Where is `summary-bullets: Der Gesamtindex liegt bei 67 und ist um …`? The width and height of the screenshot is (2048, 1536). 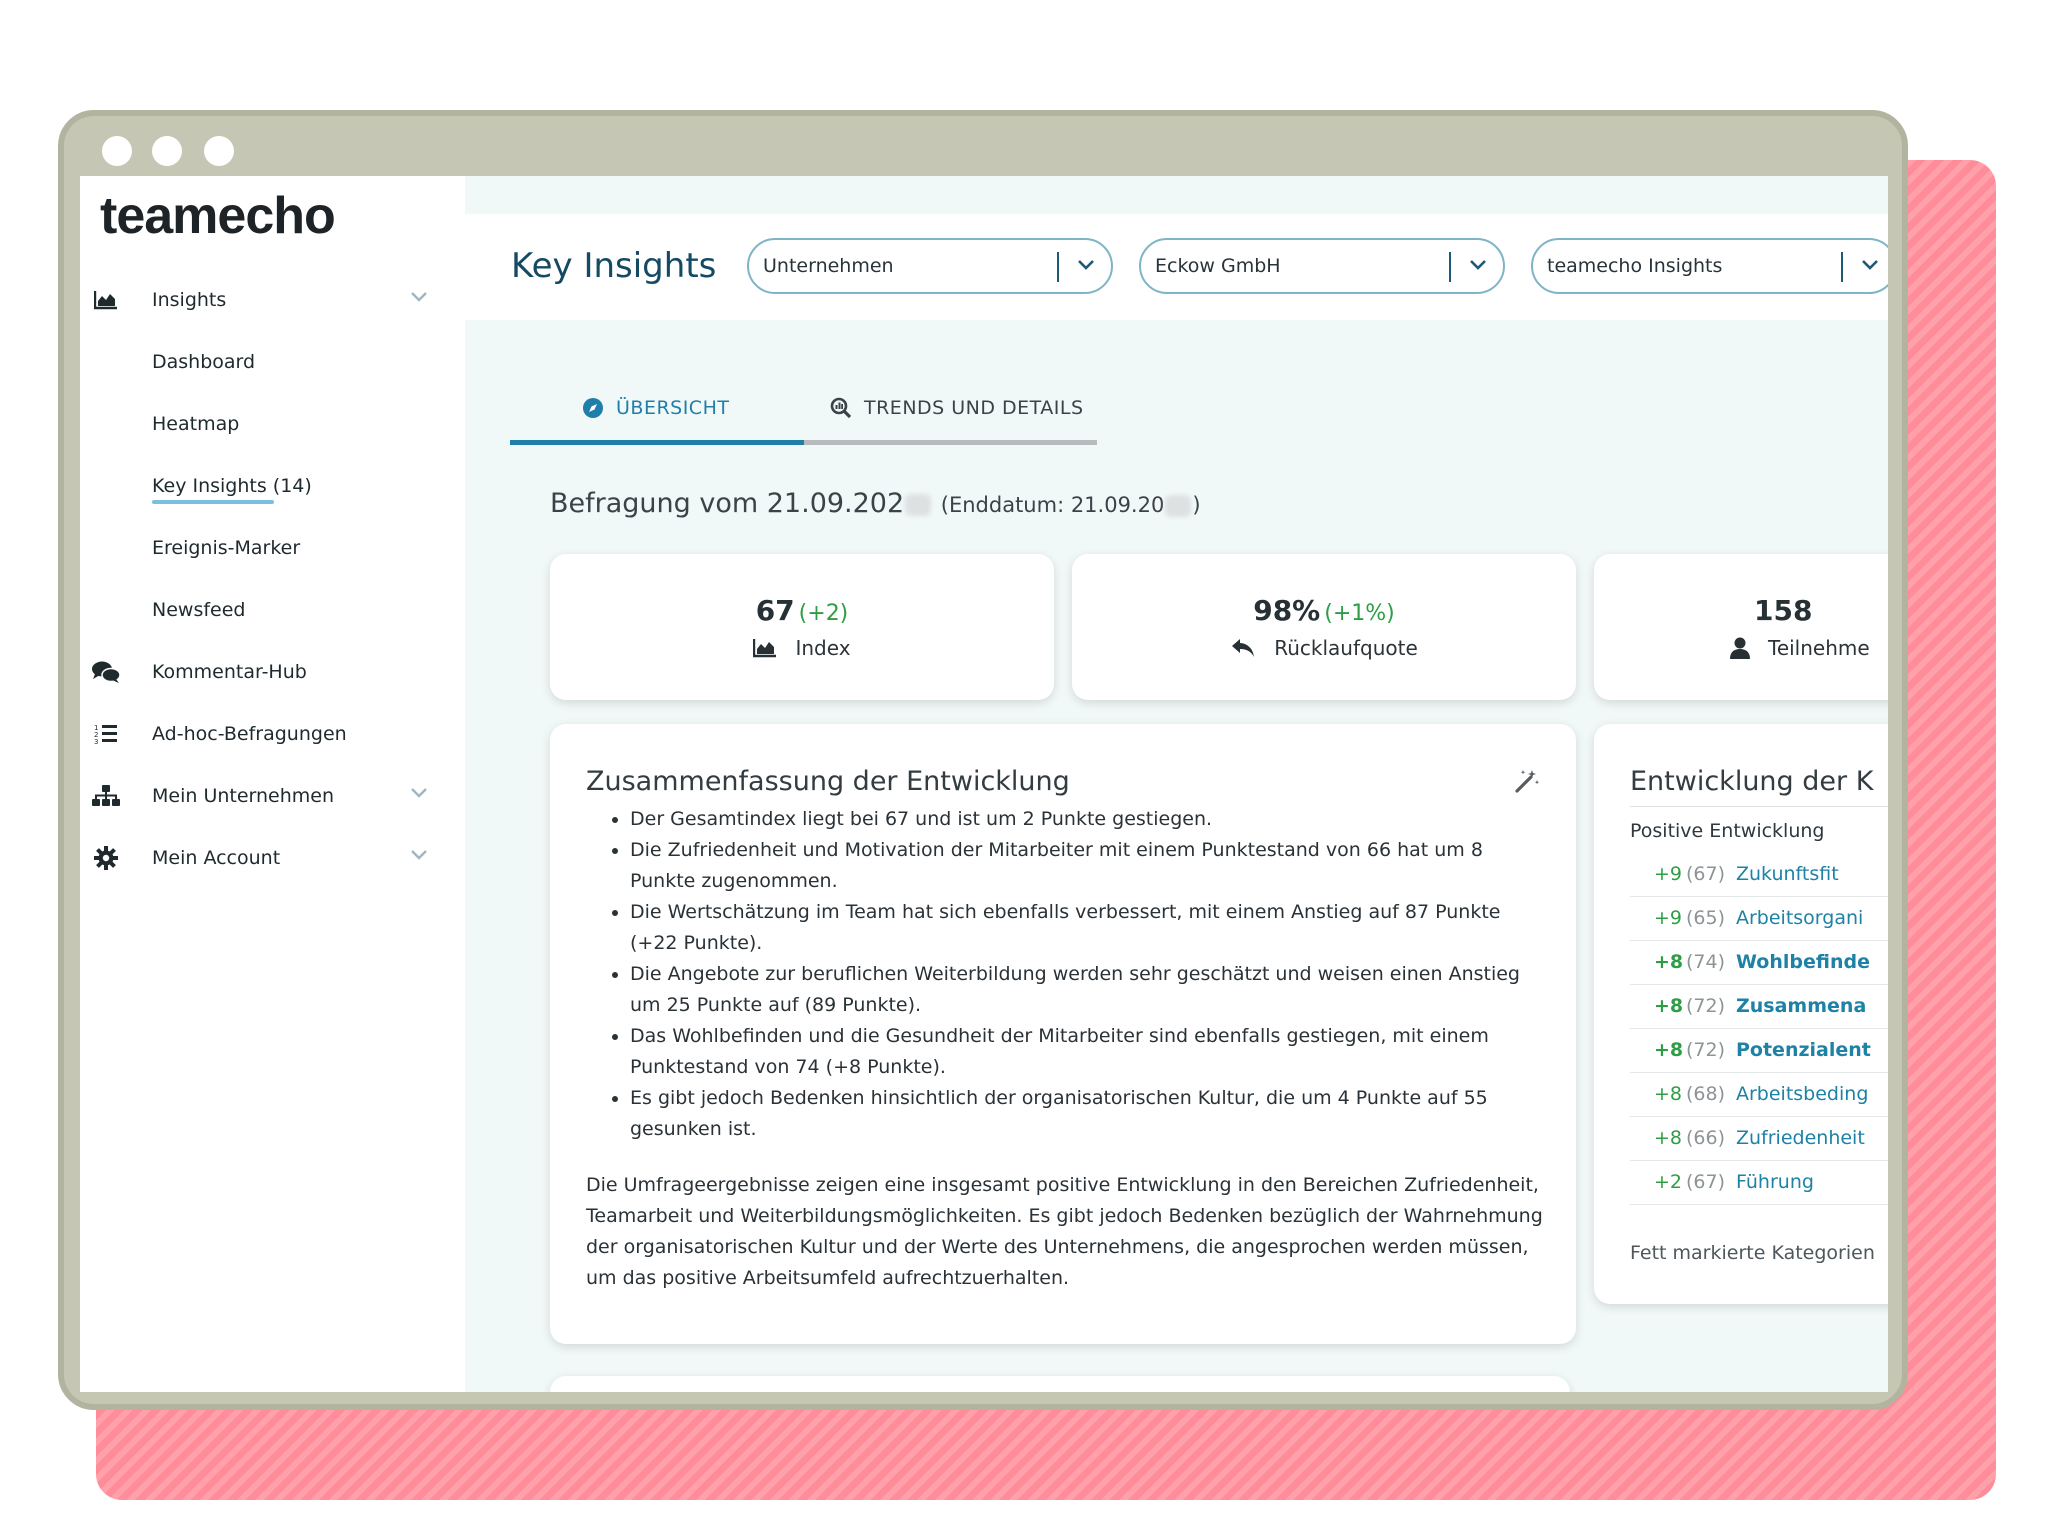
summary-bullets: Der Gesamtindex liegt bei 67 und ist um … is located at coordinates (1072, 974).